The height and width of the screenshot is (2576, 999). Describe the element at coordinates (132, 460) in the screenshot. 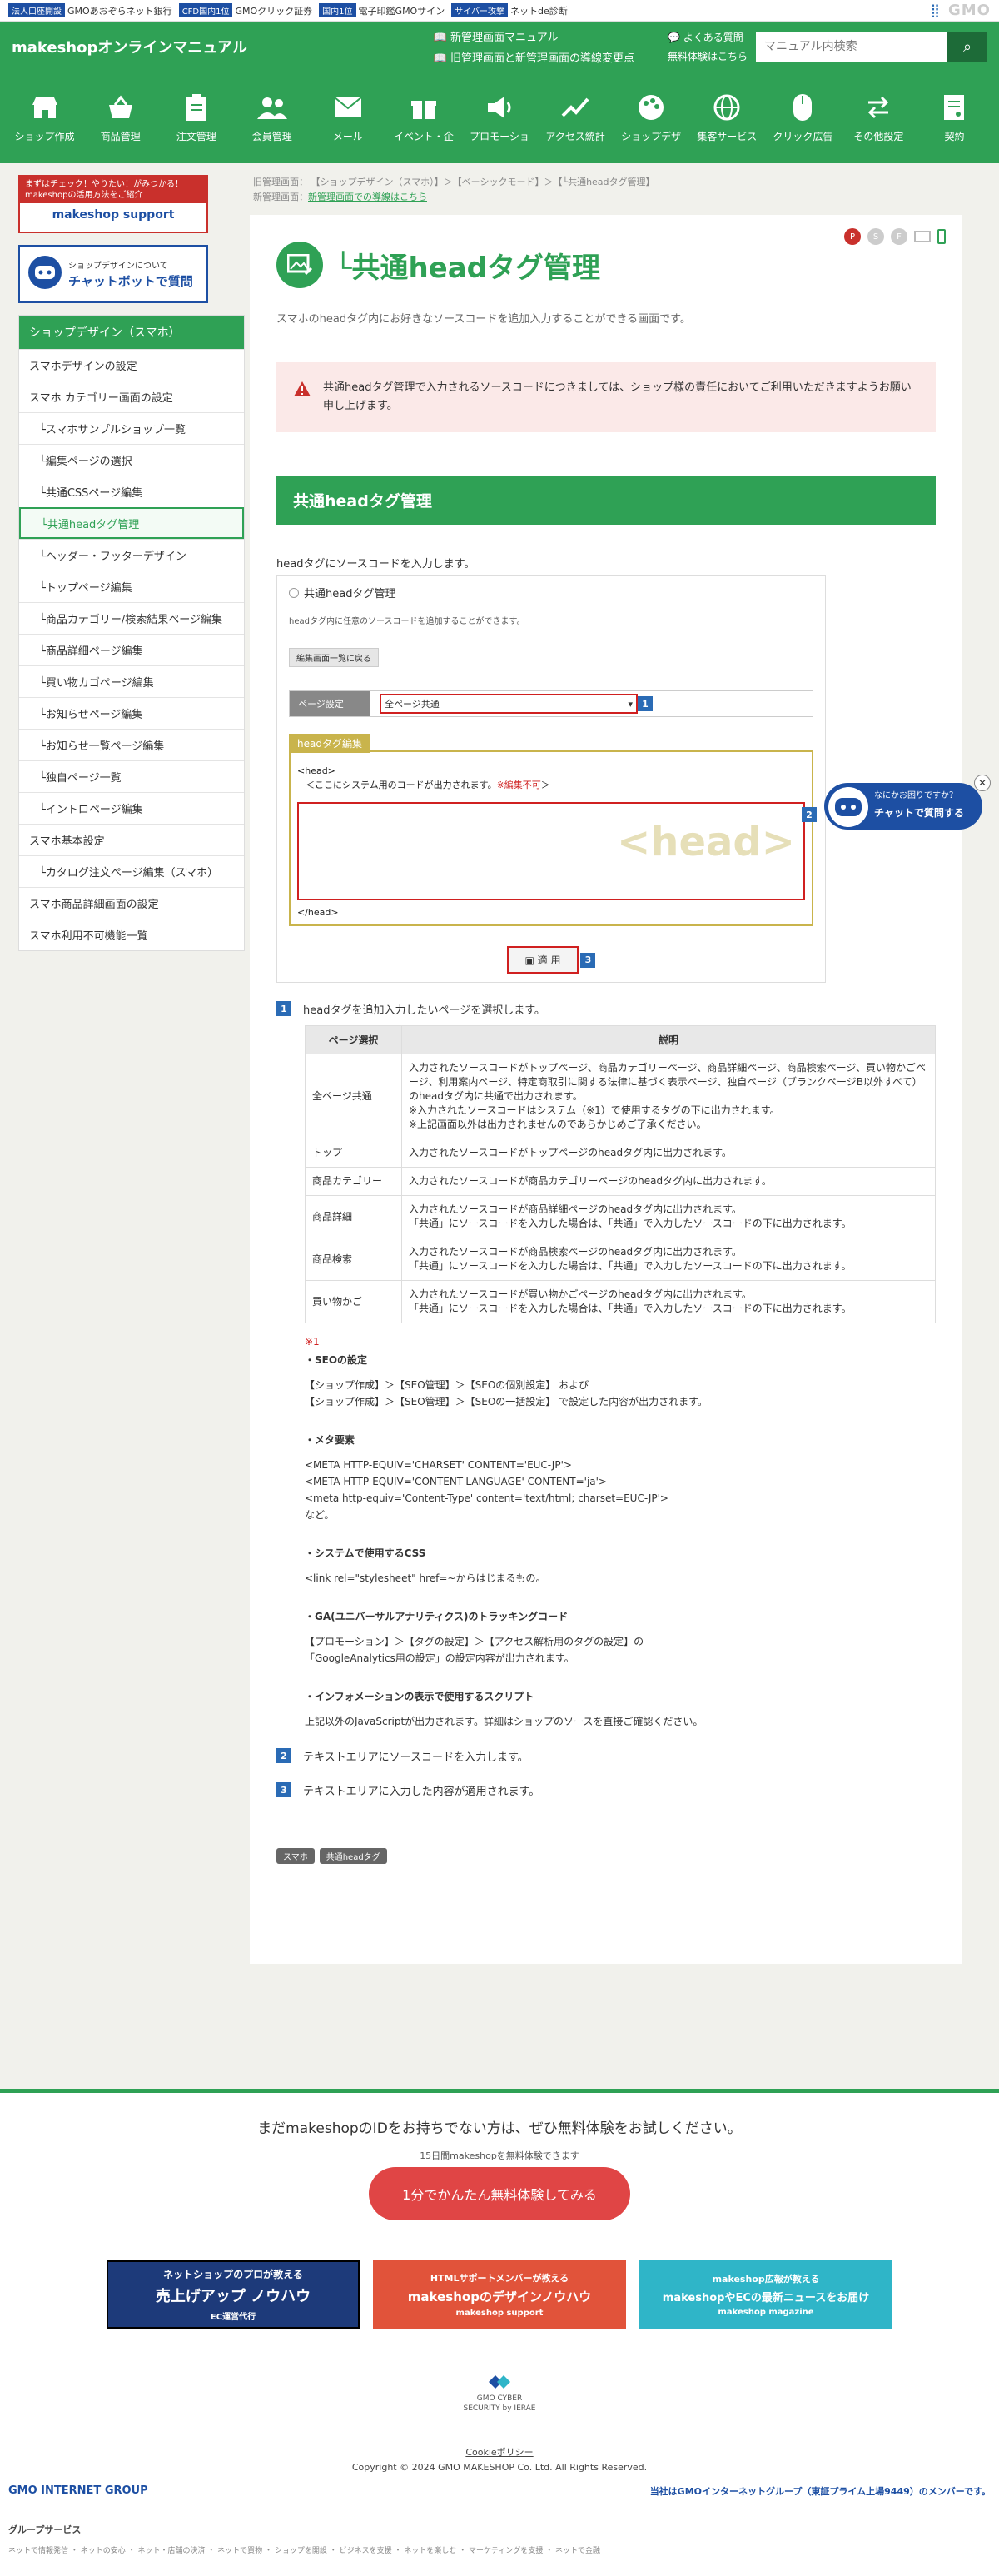

I see `sidebar-item: └編集ページの選択` at that location.